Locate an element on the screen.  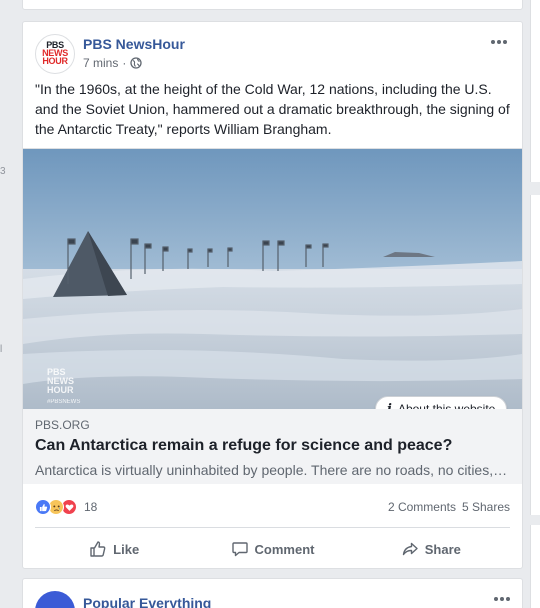
like-reaction-icon is located at coordinates (43, 507).